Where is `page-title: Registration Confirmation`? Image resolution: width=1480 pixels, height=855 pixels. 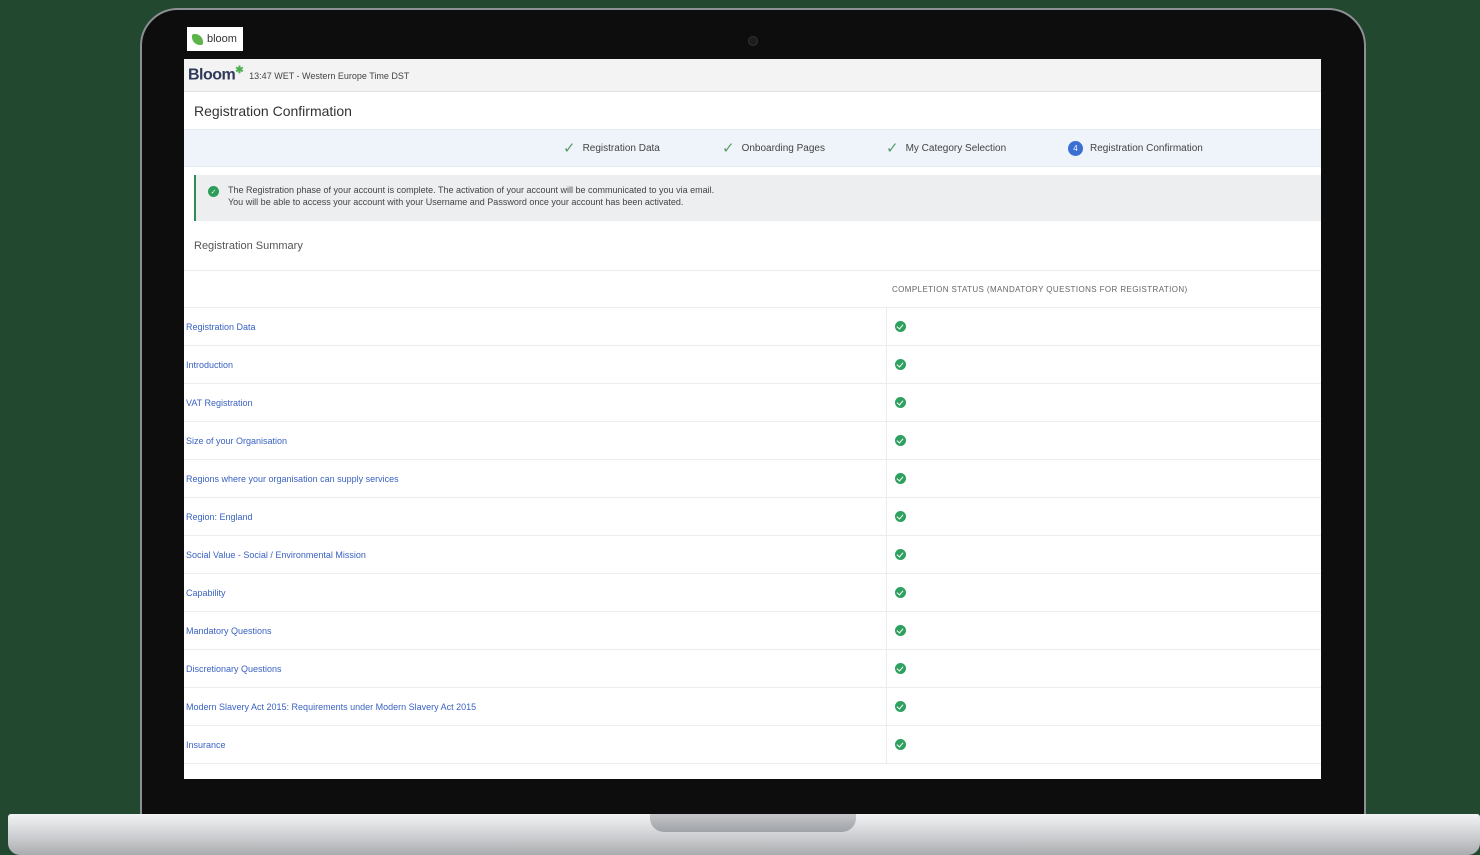
page-title: Registration Confirmation is located at coordinates (273, 110).